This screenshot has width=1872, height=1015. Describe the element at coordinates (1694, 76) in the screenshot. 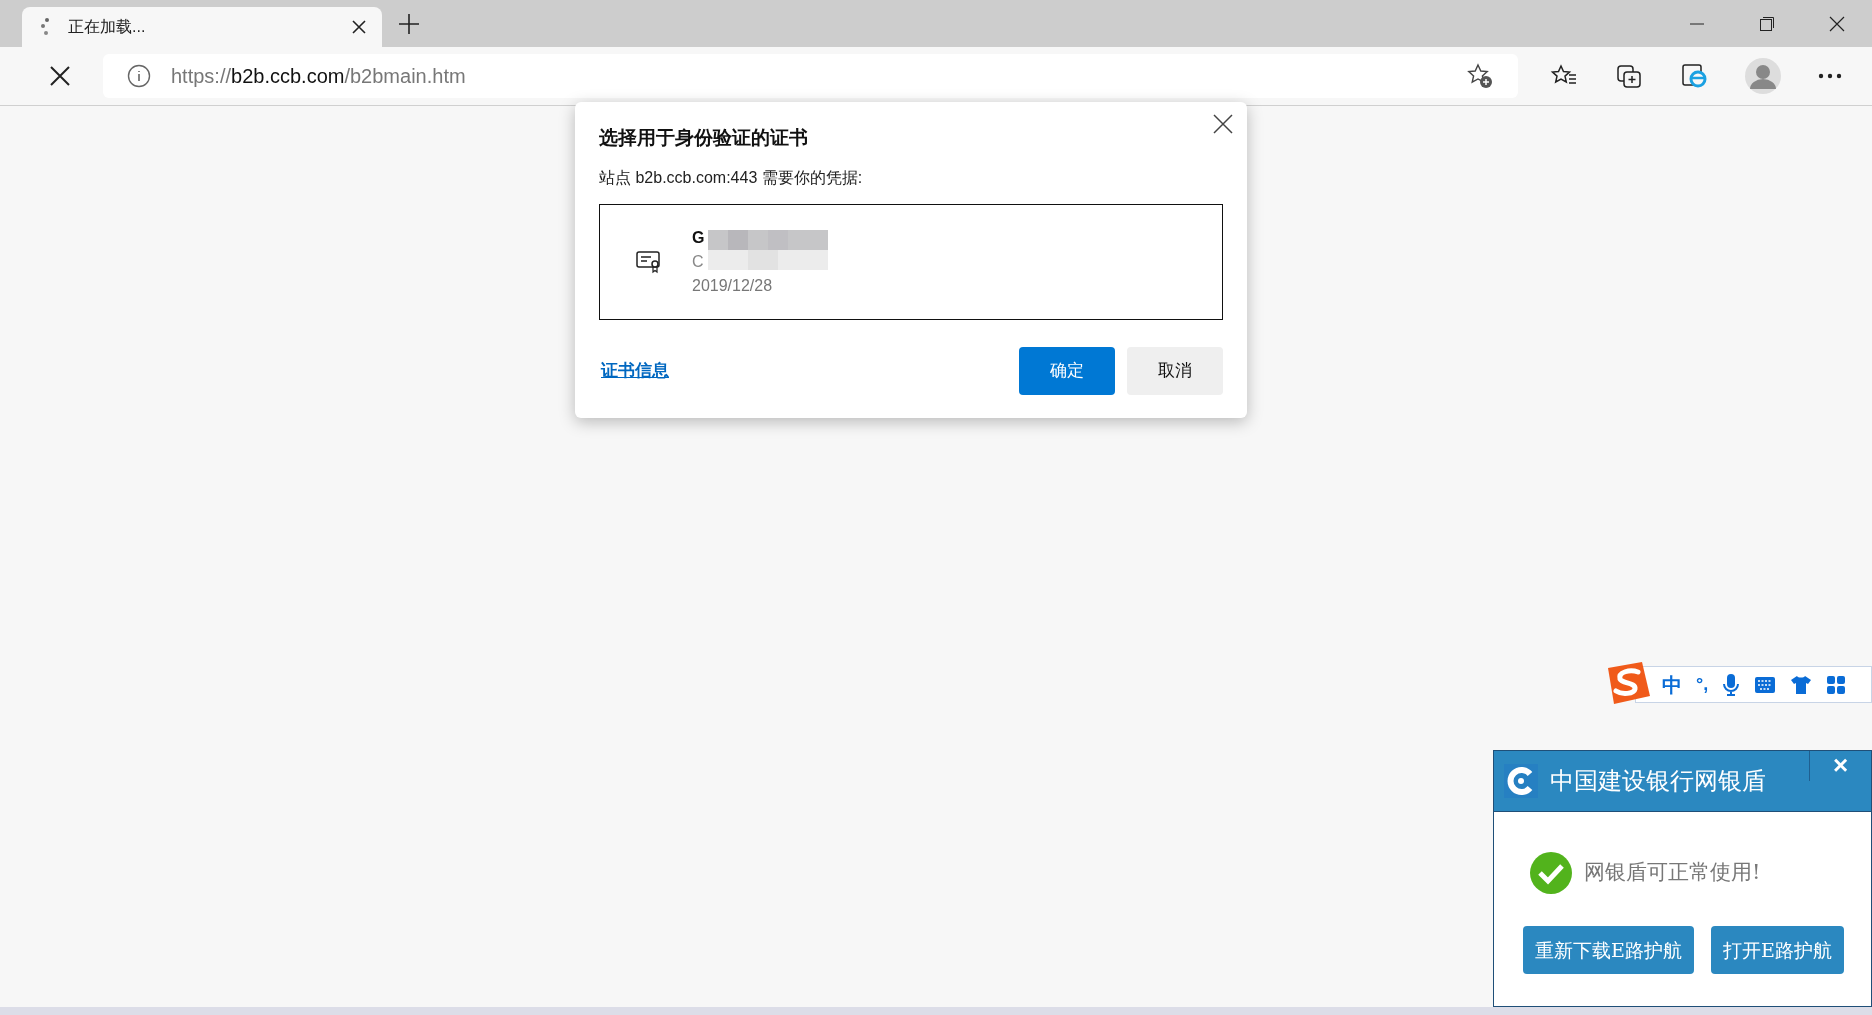

I see `ie-mode-icon` at that location.